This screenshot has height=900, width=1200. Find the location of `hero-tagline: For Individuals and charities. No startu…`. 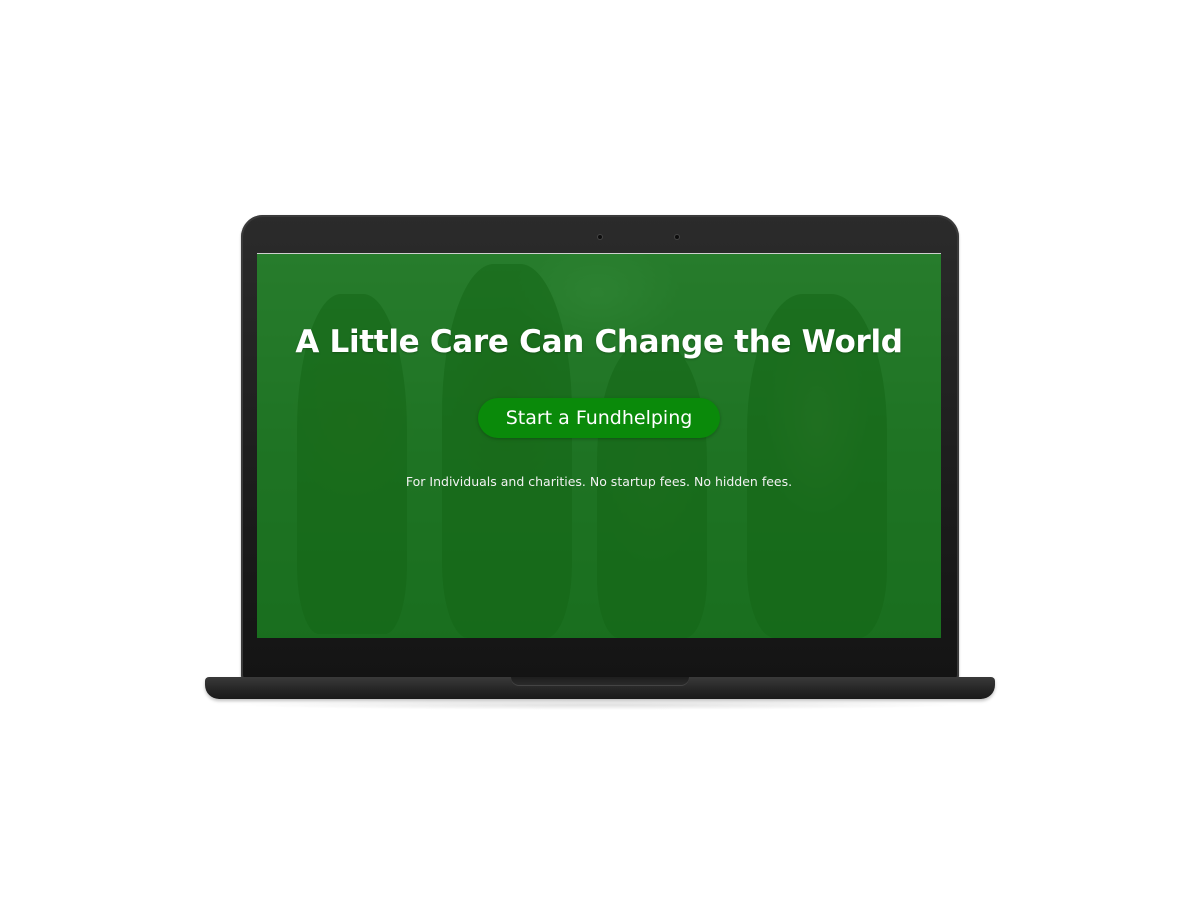

hero-tagline: For Individuals and charities. No startu… is located at coordinates (599, 481).